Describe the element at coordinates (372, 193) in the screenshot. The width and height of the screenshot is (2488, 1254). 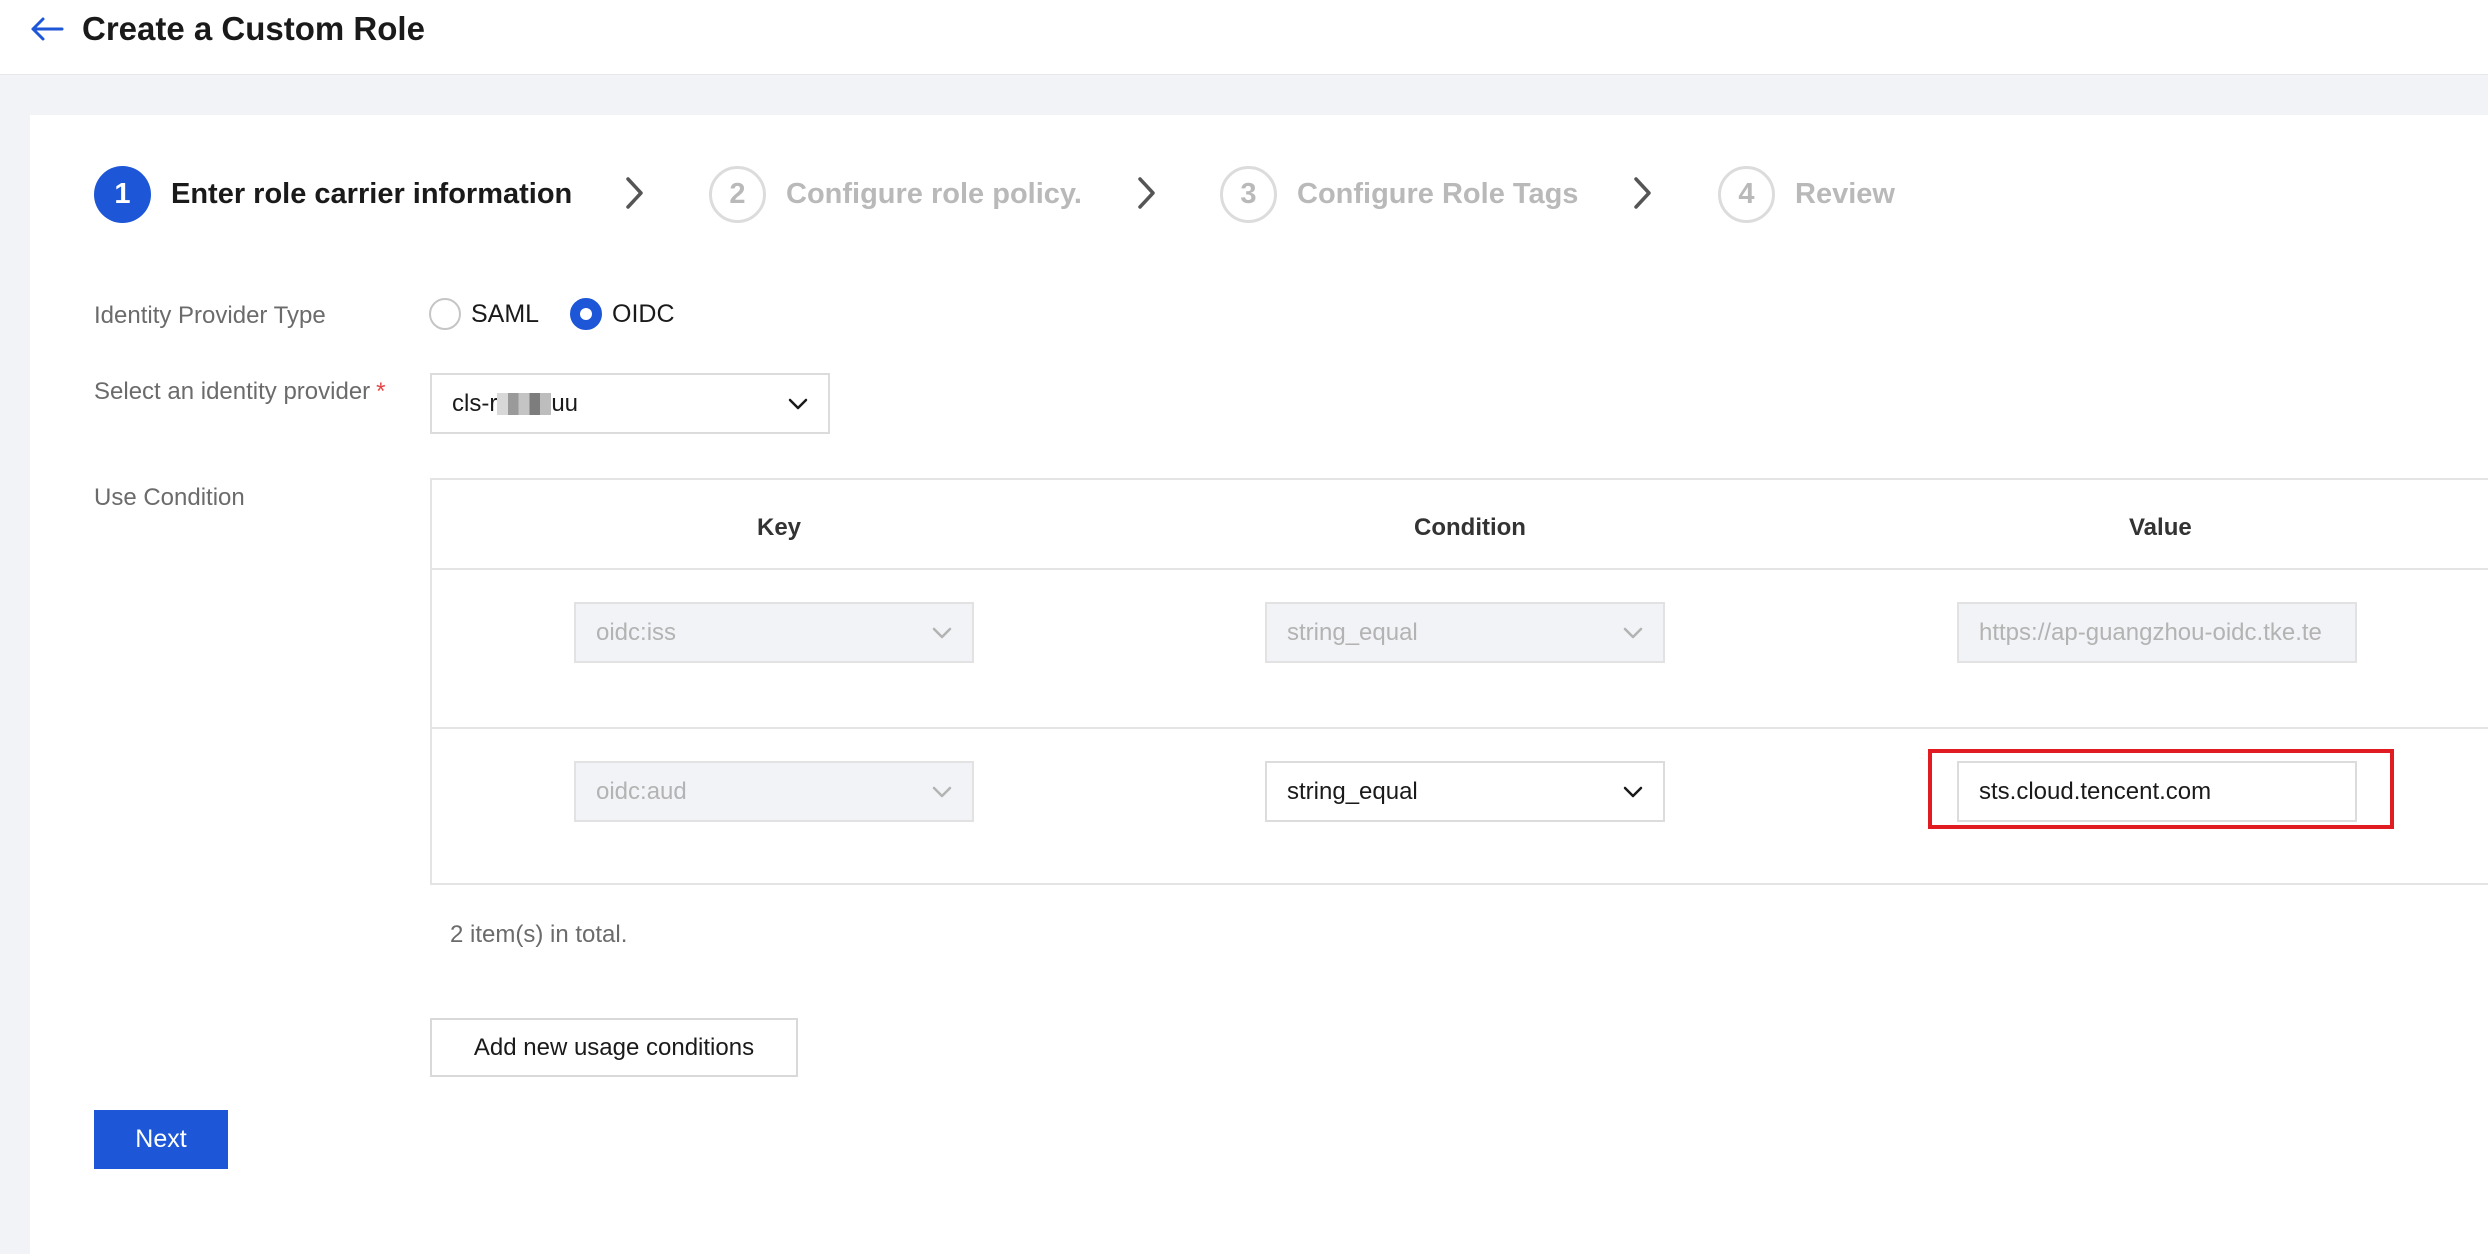
I see `step-1-label: Enter role carrier information` at that location.